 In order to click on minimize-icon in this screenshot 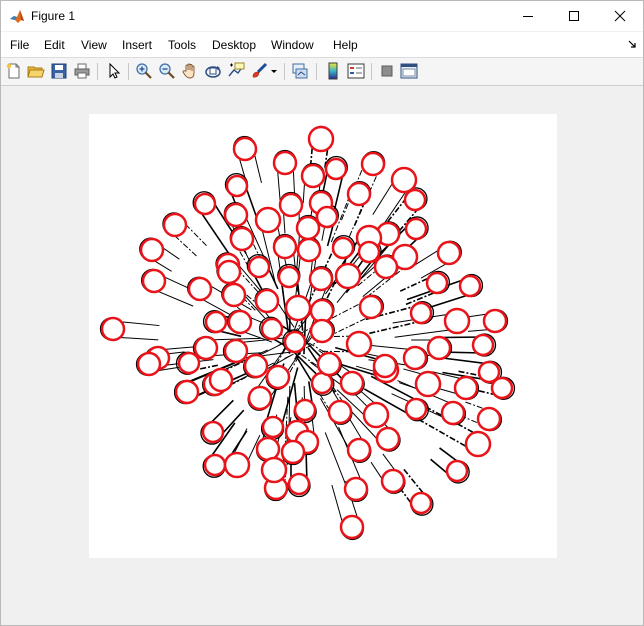, I will do `click(528, 16)`.